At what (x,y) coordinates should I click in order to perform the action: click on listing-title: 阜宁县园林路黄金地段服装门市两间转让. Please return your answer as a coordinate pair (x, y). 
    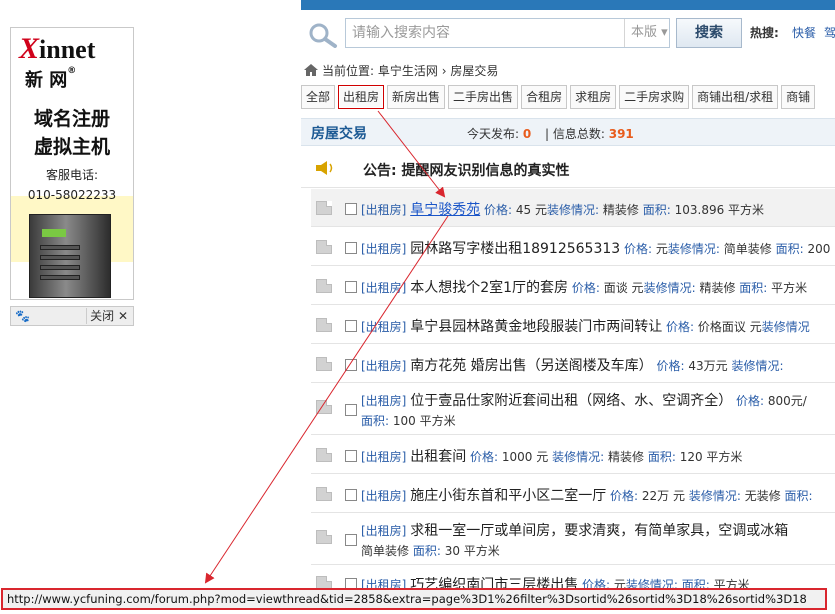
    Looking at the image, I should click on (536, 327).